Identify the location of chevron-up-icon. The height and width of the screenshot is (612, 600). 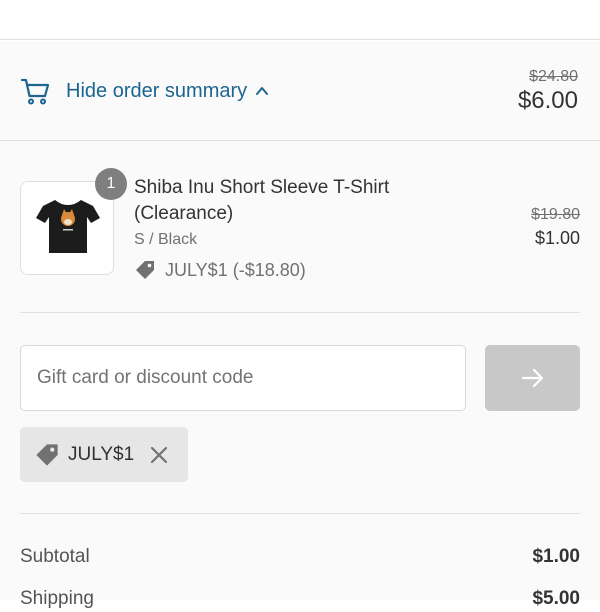
(262, 91).